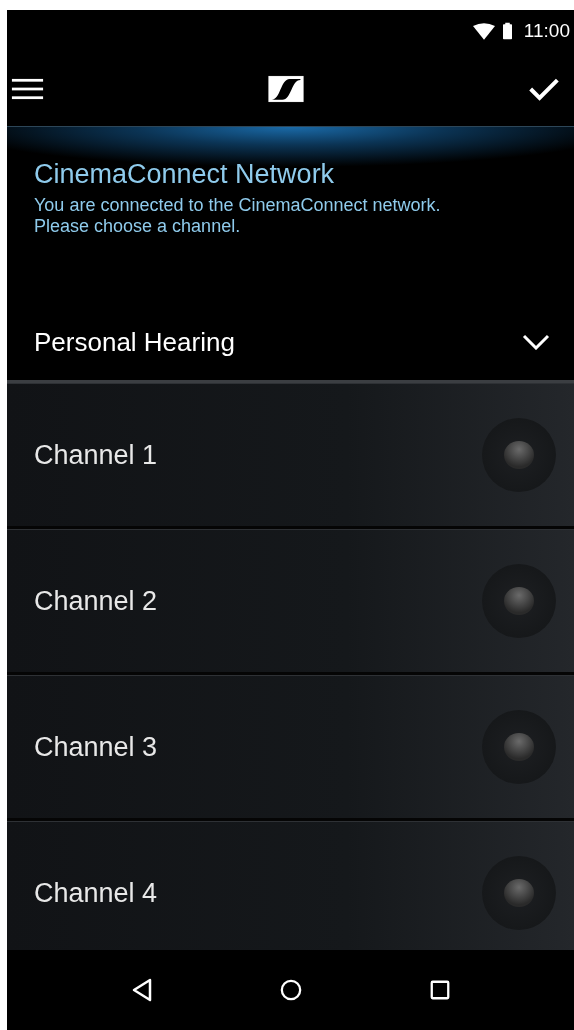 Image resolution: width=574 pixels, height=1030 pixels. Describe the element at coordinates (27, 89) in the screenshot. I see `menu-icon` at that location.